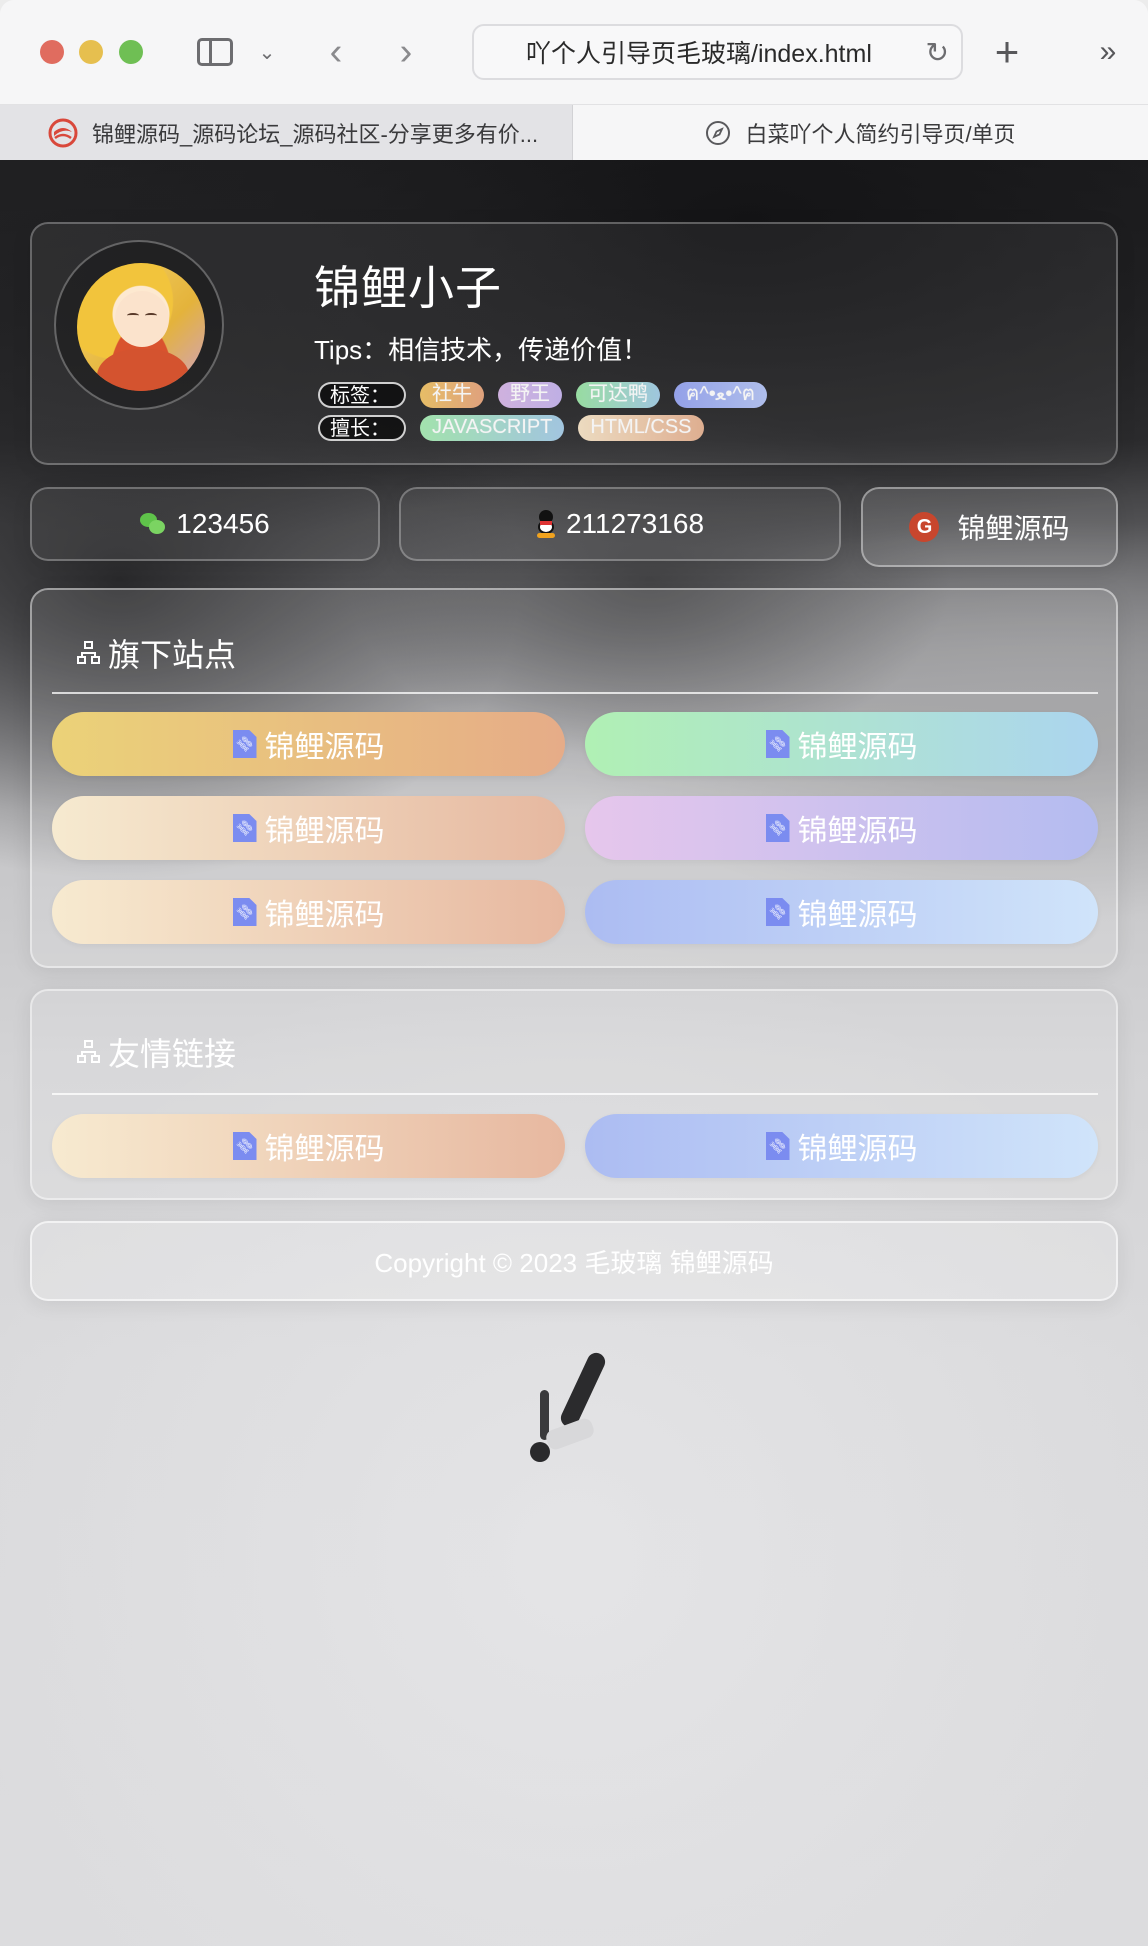  I want to click on copyright-text: Copyright © 2023 毛玻璃 锦鲤源码, so click(574, 1262).